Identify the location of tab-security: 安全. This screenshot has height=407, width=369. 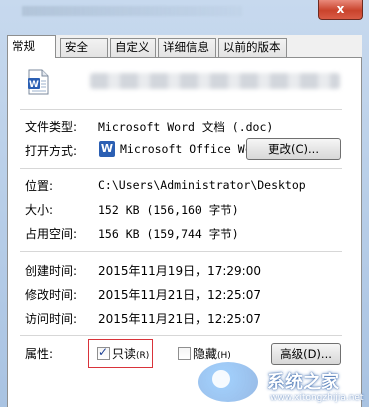
(84, 47).